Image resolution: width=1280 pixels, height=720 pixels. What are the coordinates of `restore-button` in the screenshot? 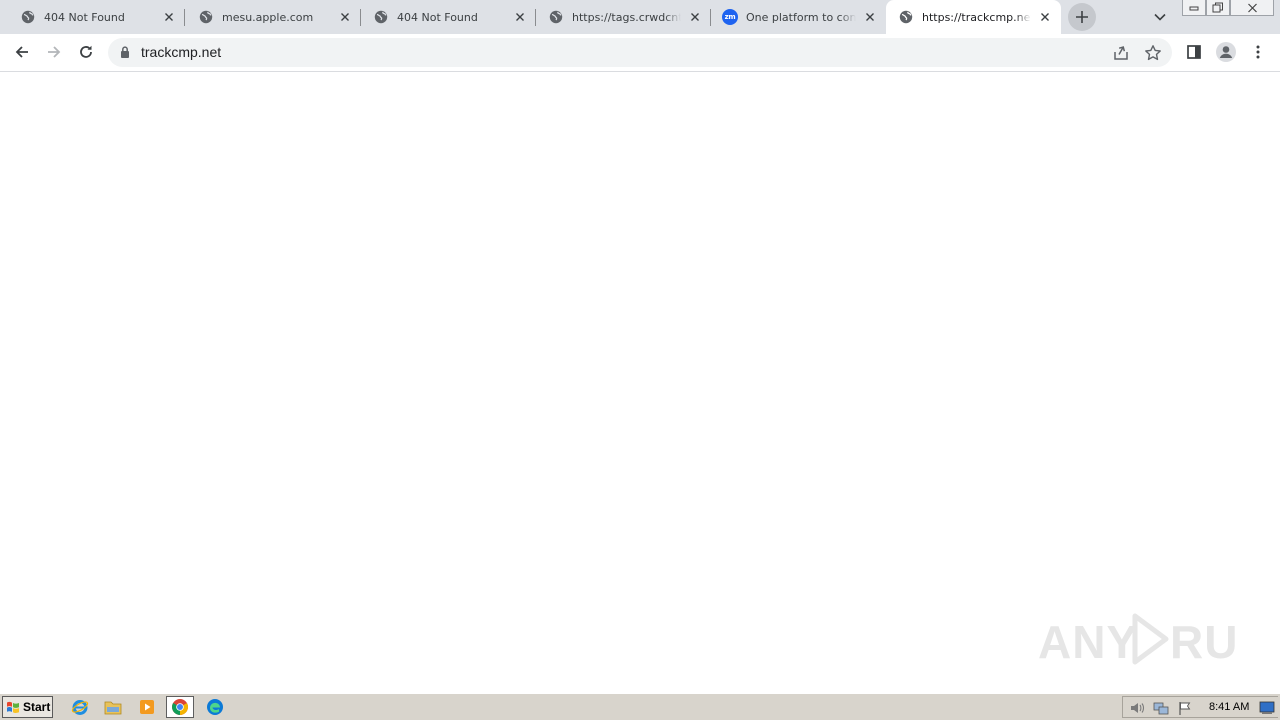 It's located at (1218, 8).